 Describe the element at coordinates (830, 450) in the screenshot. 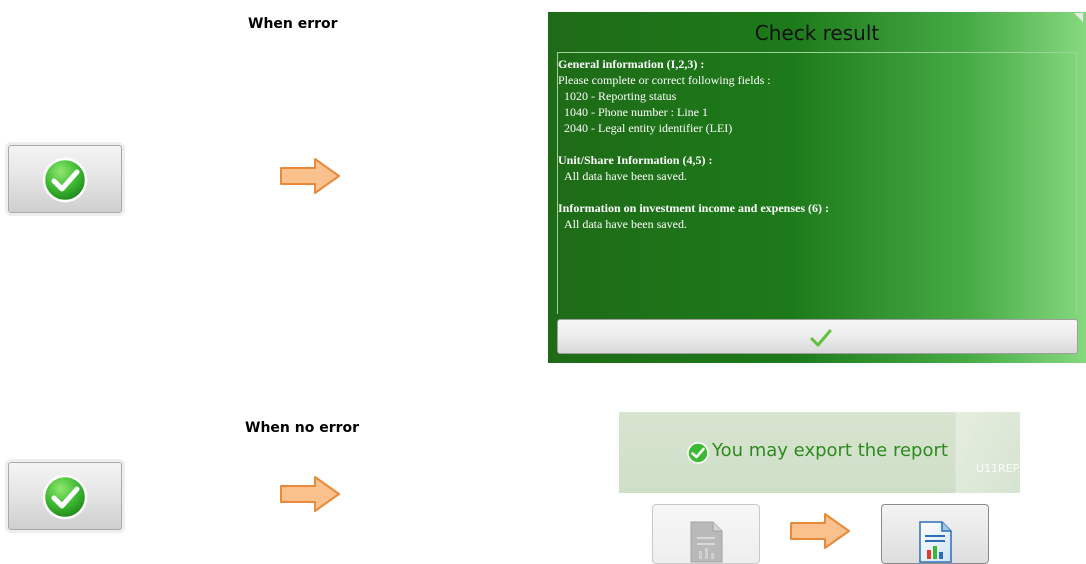

I see `export-message: You may export the report` at that location.